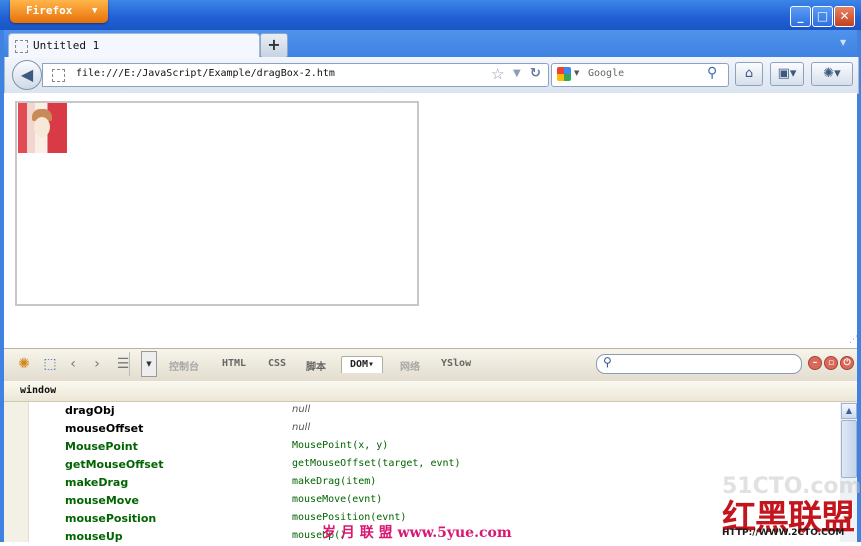  What do you see at coordinates (843, 42) in the screenshot?
I see `list-tabs-icon: ▼` at bounding box center [843, 42].